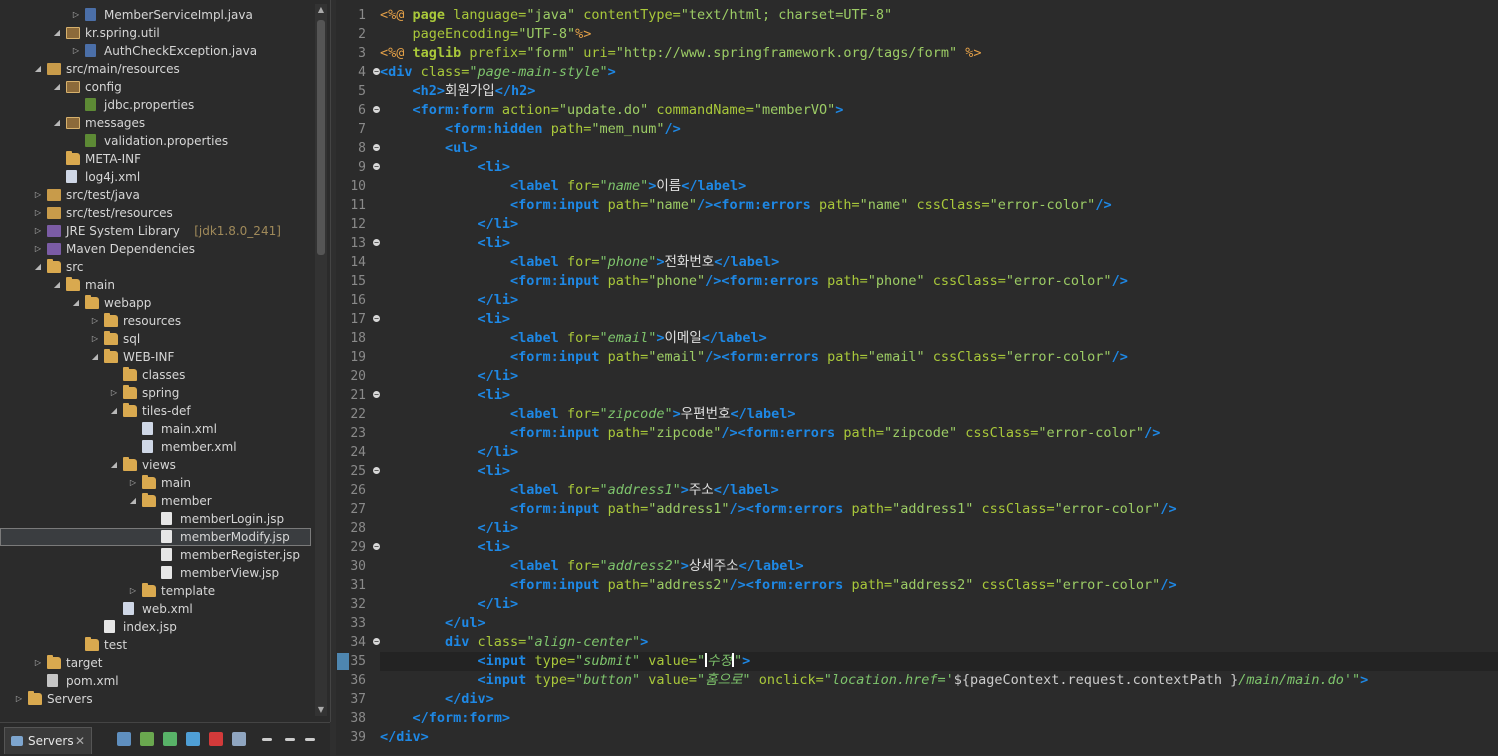  What do you see at coordinates (155, 15) in the screenshot?
I see `tree-item: ▷ MemberServiceImpl.java` at bounding box center [155, 15].